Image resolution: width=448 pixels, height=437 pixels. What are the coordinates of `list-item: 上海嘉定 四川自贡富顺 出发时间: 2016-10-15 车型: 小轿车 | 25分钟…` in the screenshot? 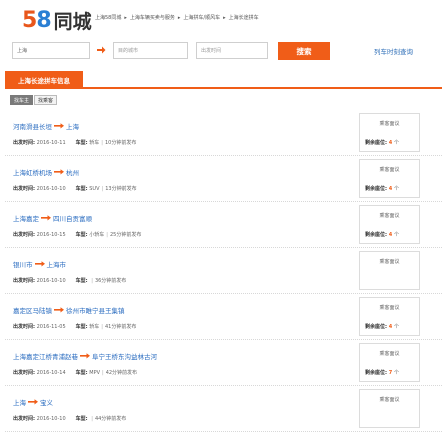 It's located at (223, 225).